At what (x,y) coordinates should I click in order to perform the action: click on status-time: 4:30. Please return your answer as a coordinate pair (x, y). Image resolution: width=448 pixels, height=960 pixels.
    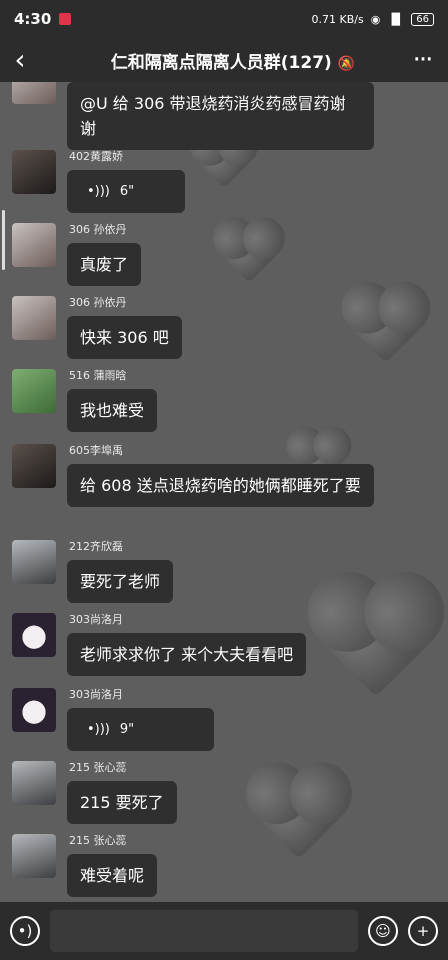
    Looking at the image, I should click on (33, 19).